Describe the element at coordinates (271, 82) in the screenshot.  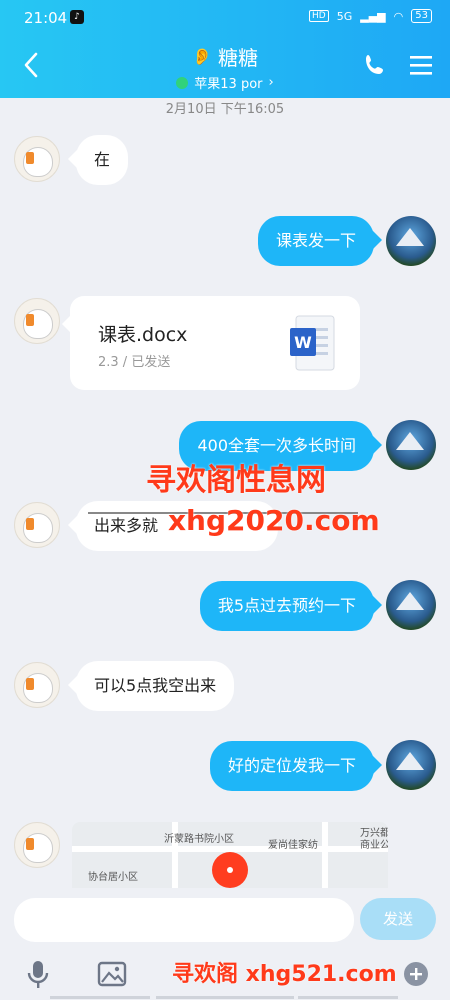
I see `chevron-right-icon: ›` at that location.